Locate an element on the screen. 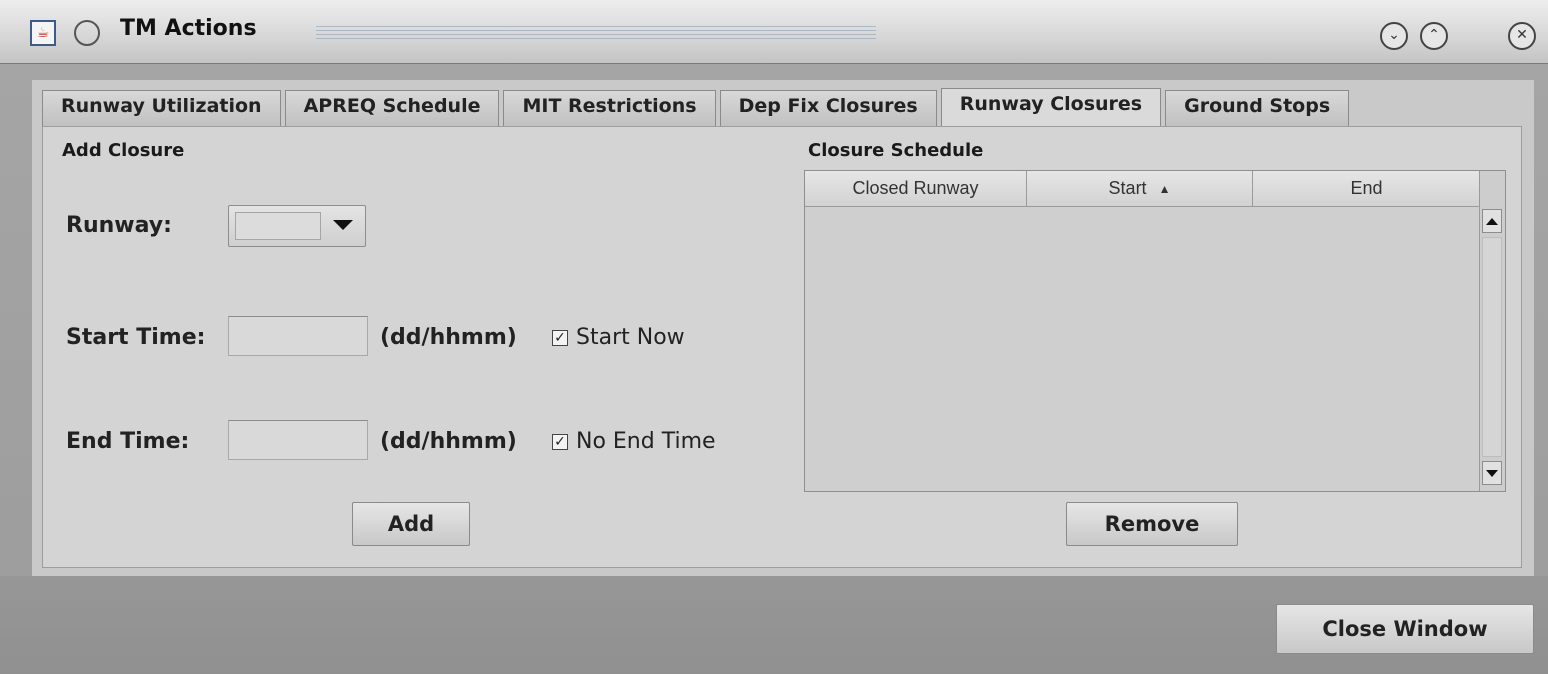  table-header: Closed Runway Start ▲ End is located at coordinates (1143, 189).